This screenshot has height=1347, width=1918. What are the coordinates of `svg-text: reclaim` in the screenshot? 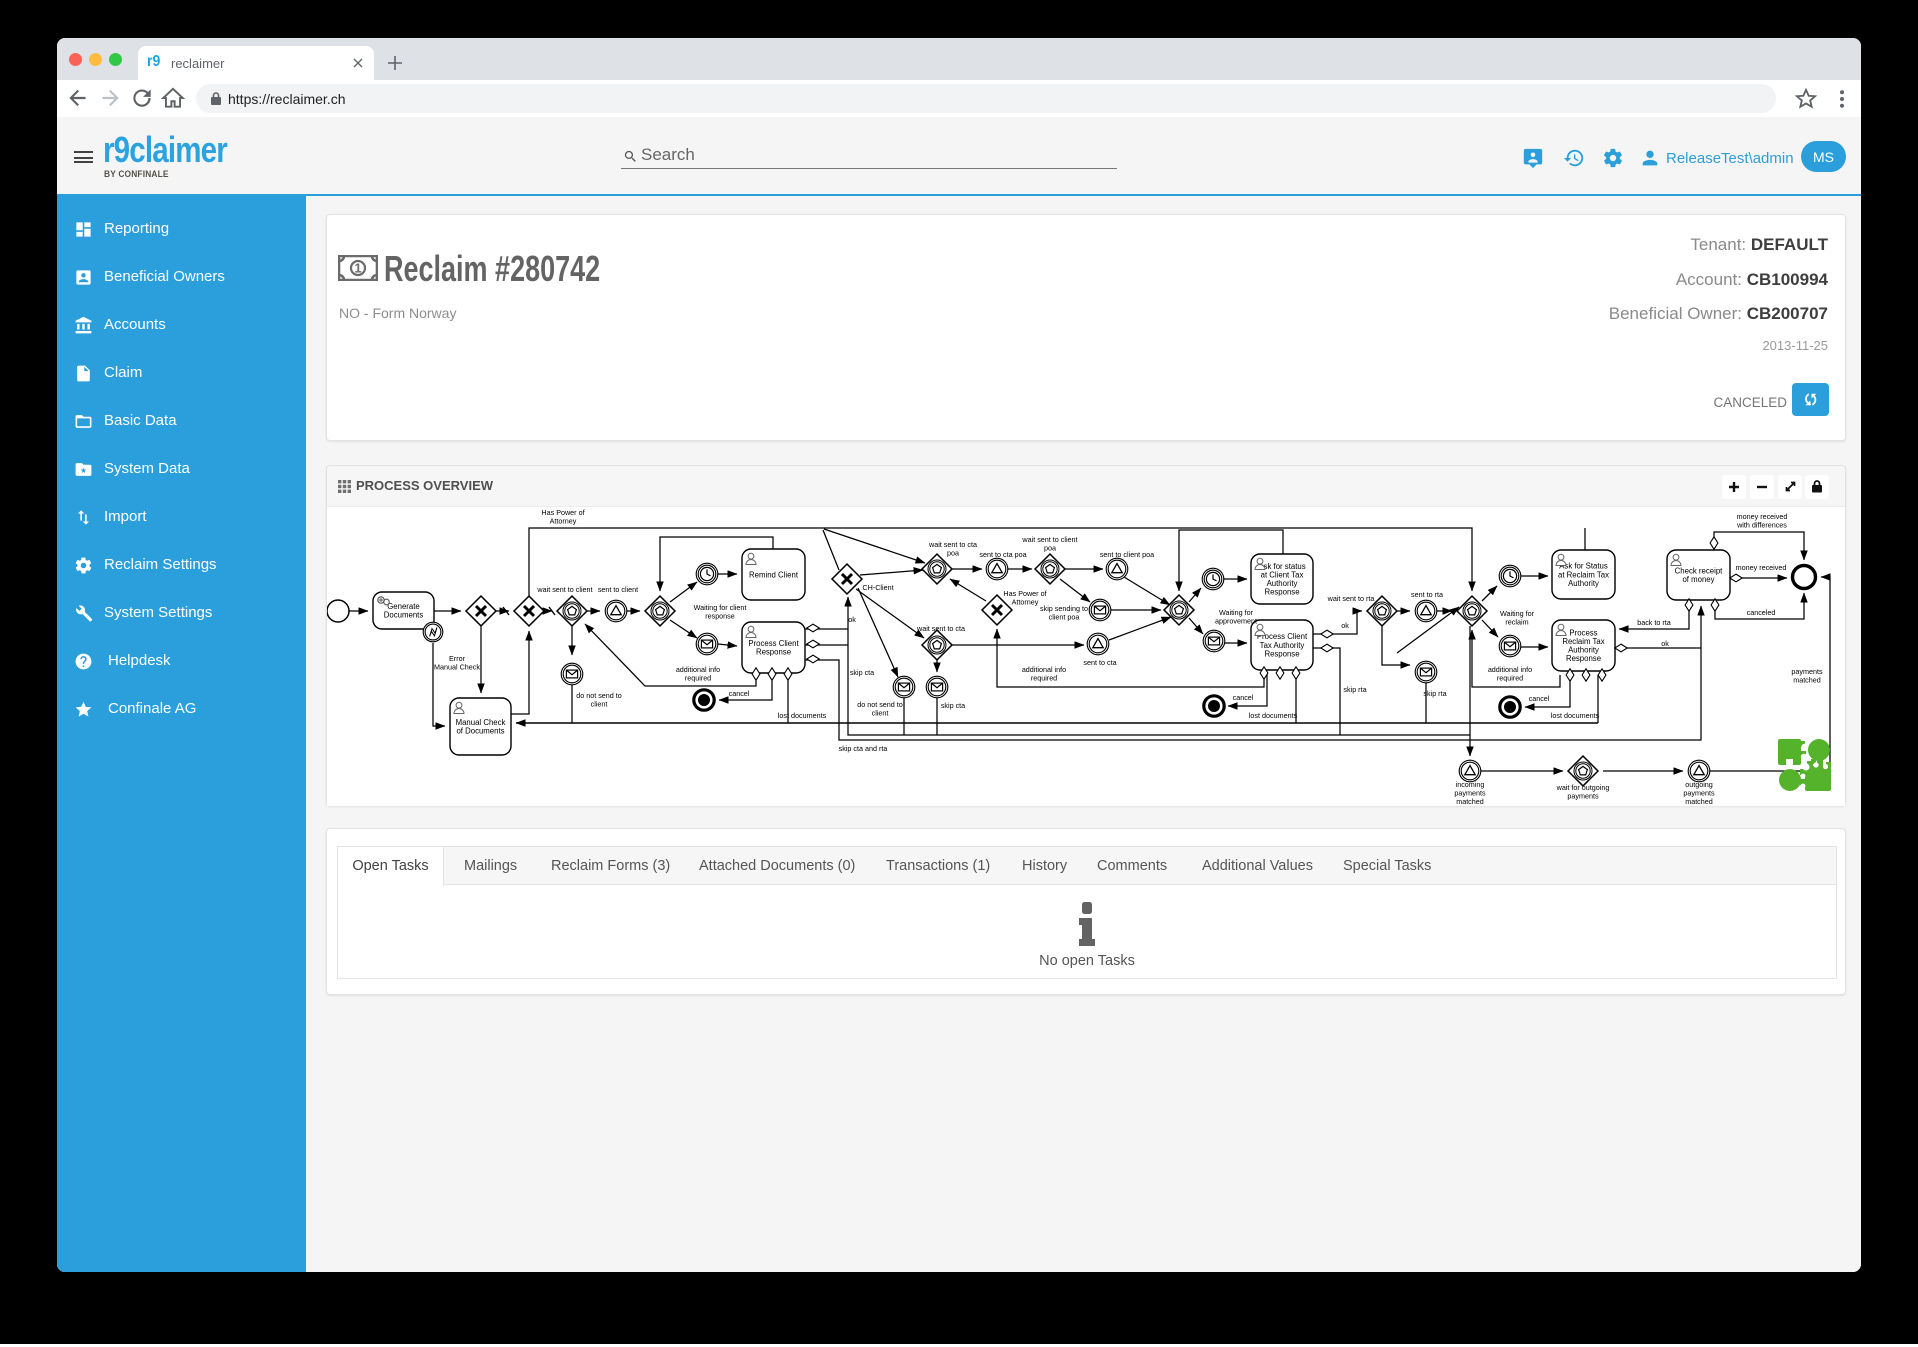 It's located at (1516, 621).